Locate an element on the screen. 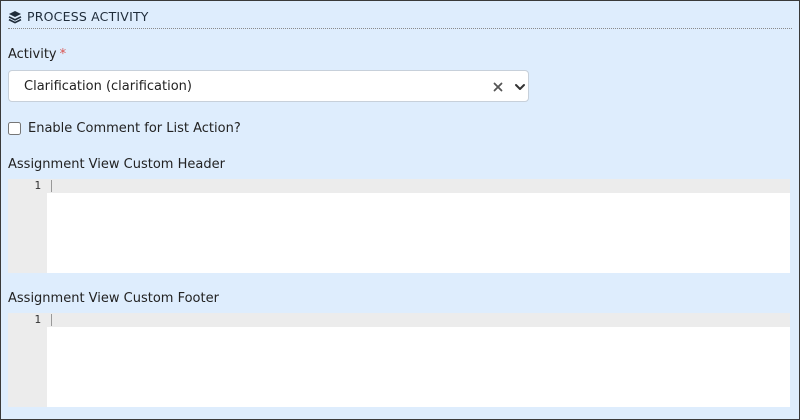 This screenshot has height=420, width=800. footer-editor-label: Assignment View Custom Footer is located at coordinates (113, 298).